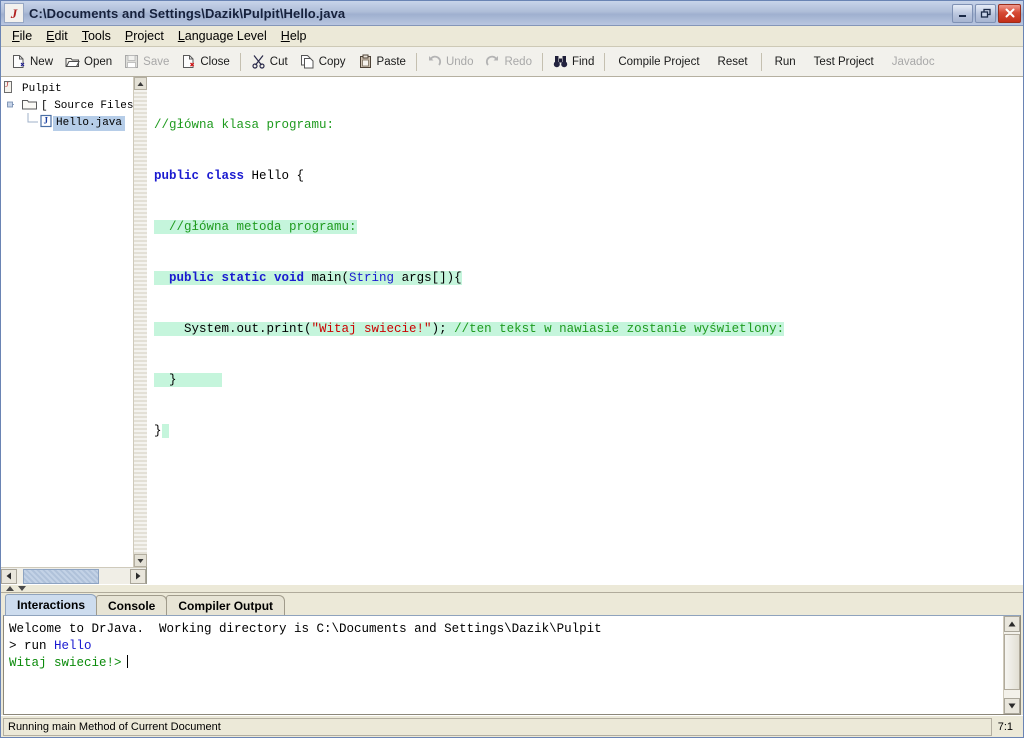 Image resolution: width=1024 pixels, height=738 pixels. What do you see at coordinates (588, 125) in the screenshot?
I see `code-line: //główna klasa programu:` at bounding box center [588, 125].